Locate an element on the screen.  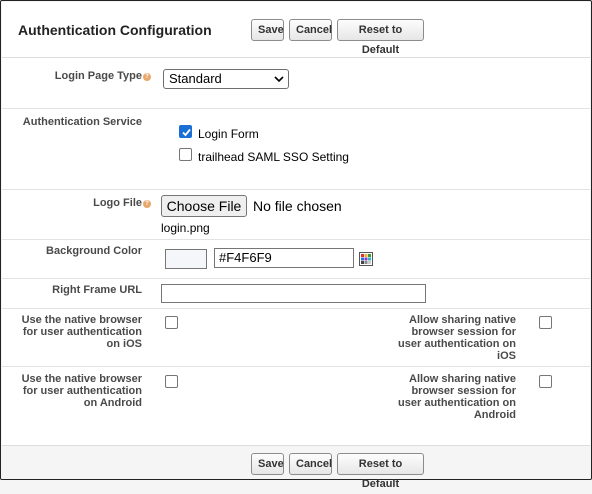
page-title: Authentication Configuration is located at coordinates (115, 30).